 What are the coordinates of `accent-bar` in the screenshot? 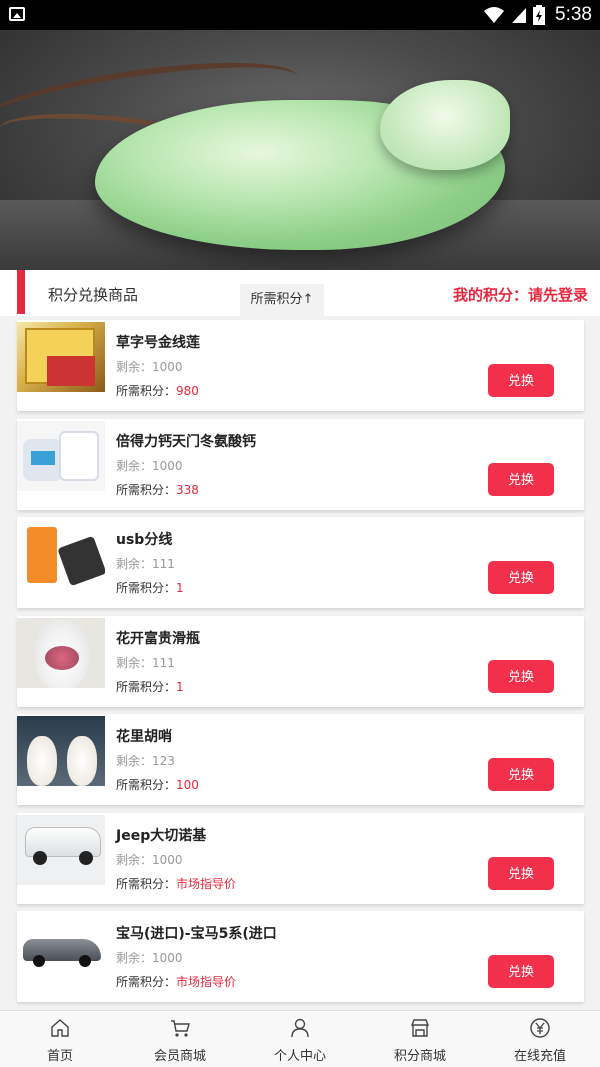 It's located at (21, 292).